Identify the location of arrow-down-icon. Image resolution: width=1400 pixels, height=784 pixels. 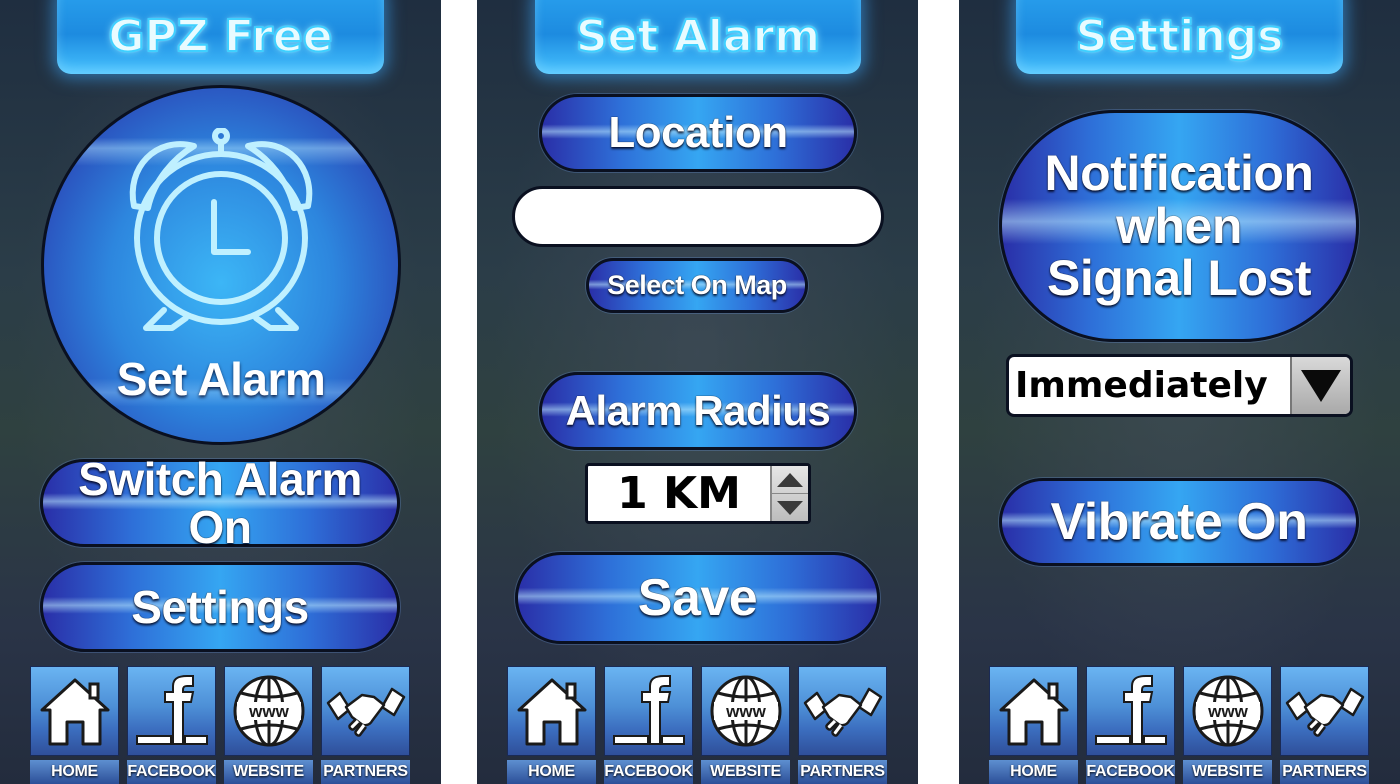
(790, 507).